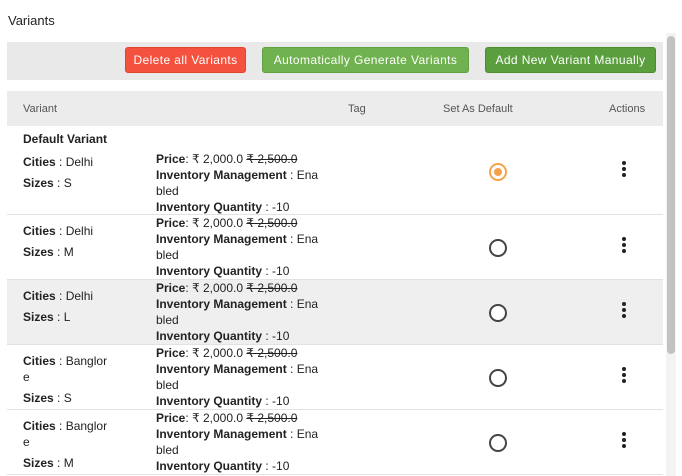 The height and width of the screenshot is (476, 682). Describe the element at coordinates (627, 109) in the screenshot. I see `header-actions: Actions` at that location.